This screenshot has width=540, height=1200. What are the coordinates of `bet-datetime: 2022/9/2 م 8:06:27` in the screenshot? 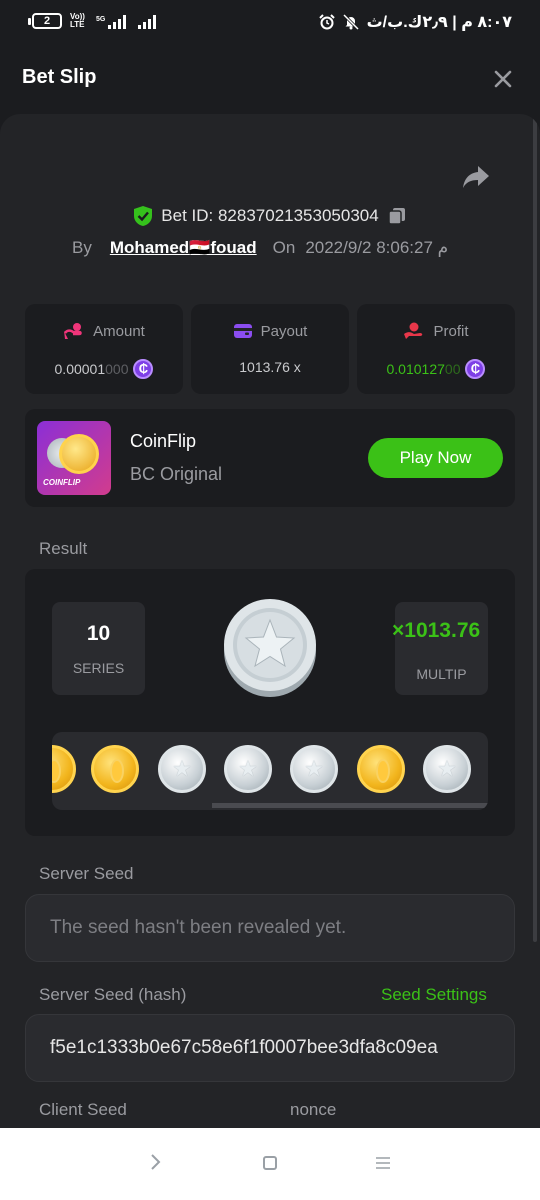 It's located at (377, 247).